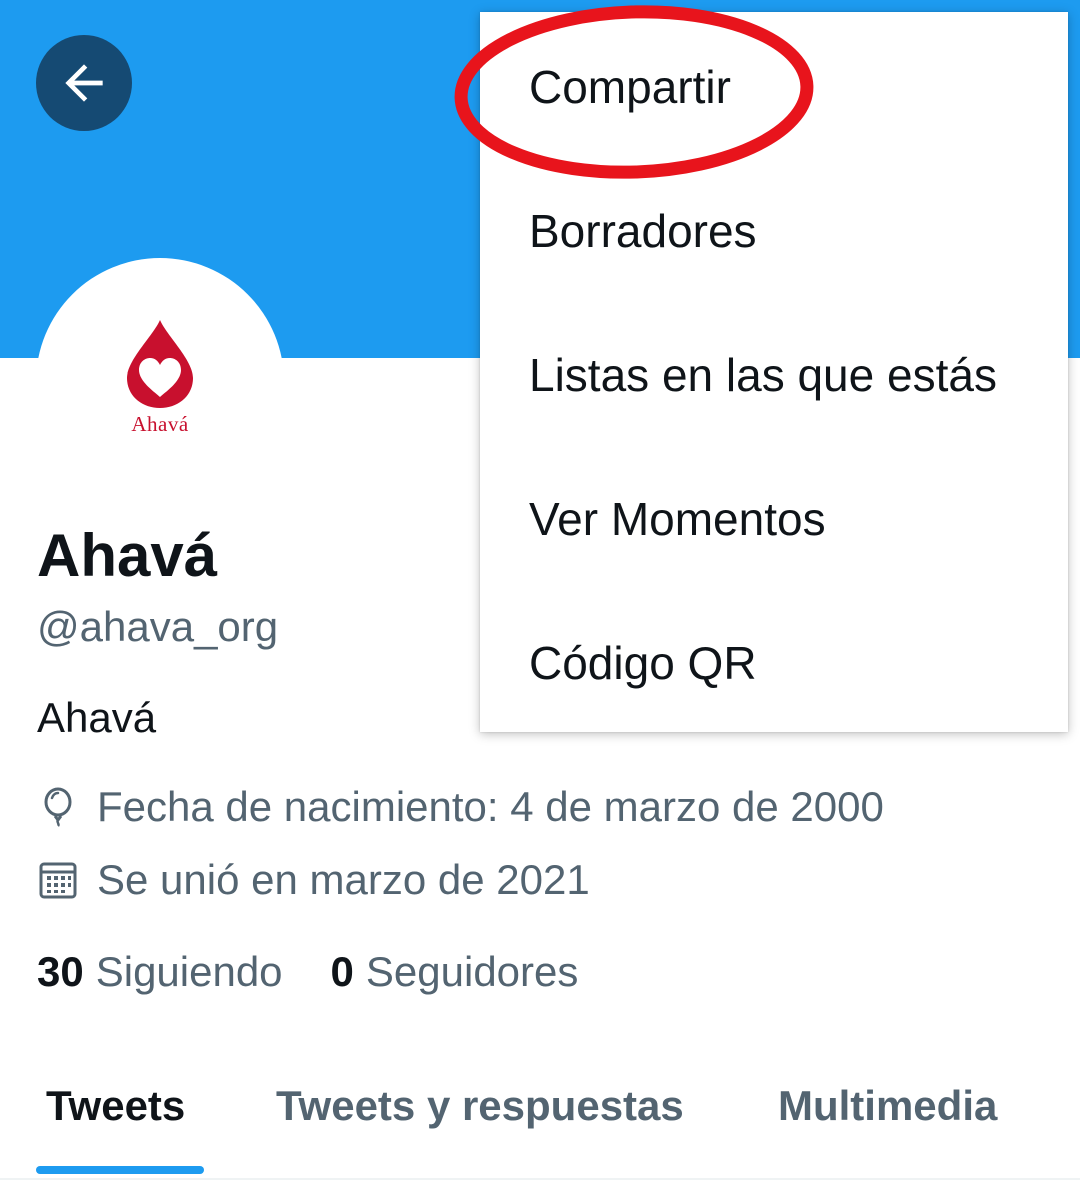 The image size is (1080, 1199). What do you see at coordinates (127, 555) in the screenshot?
I see `profile-name: Ahavá` at bounding box center [127, 555].